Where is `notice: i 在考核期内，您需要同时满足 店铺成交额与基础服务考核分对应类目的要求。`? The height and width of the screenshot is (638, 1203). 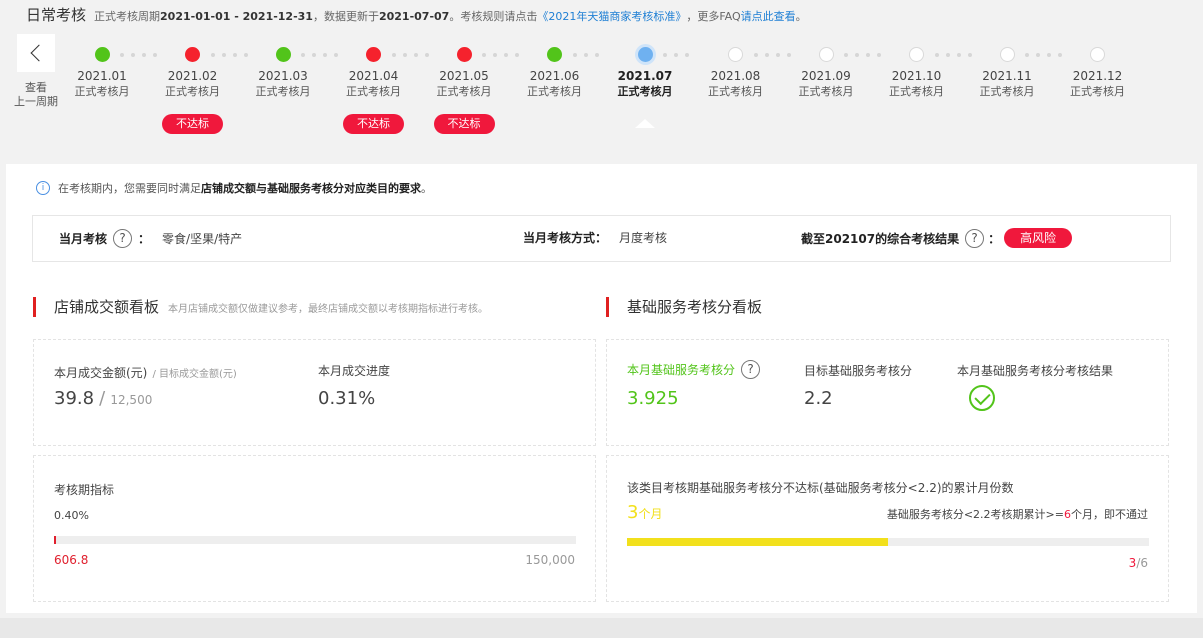
notice: i 在考核期内，您需要同时满足 店铺成交额与基础服务考核分对应类目的要求。 is located at coordinates (234, 188).